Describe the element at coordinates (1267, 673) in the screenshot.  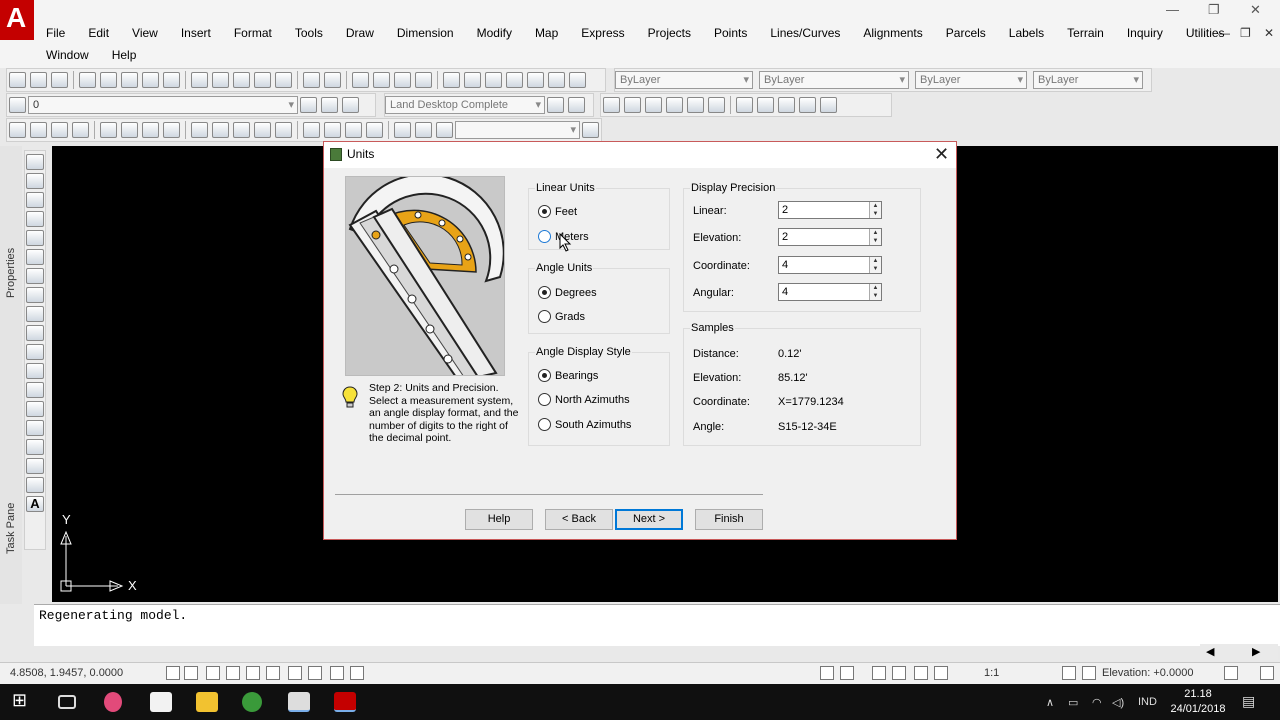
I see `clean-screen-icon` at that location.